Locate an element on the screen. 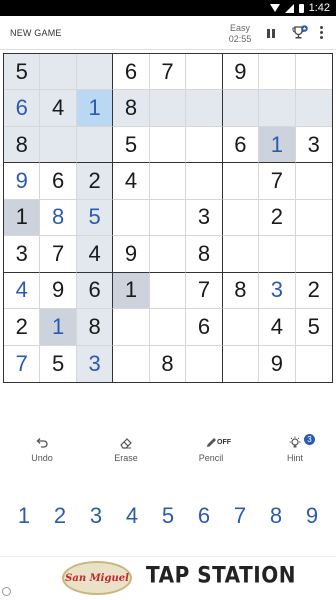  new-game-button: NEW GAME is located at coordinates (36, 33).